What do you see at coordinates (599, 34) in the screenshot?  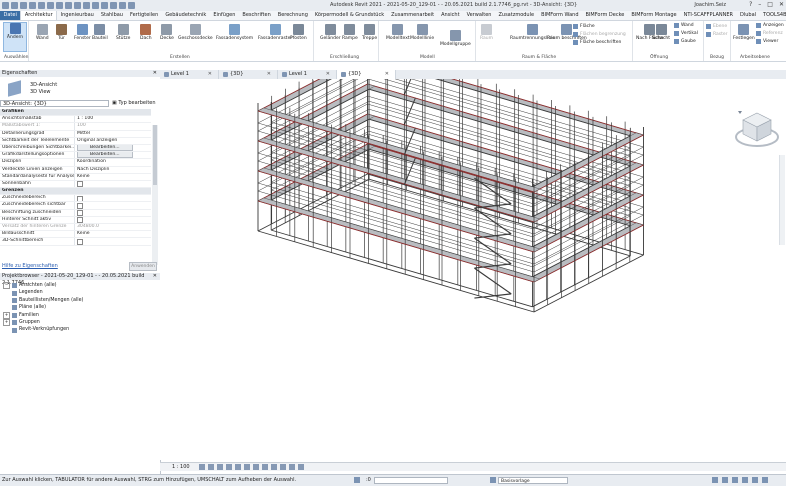 I see `flächen-begrenzung-button: Flächen begrenzung` at bounding box center [599, 34].